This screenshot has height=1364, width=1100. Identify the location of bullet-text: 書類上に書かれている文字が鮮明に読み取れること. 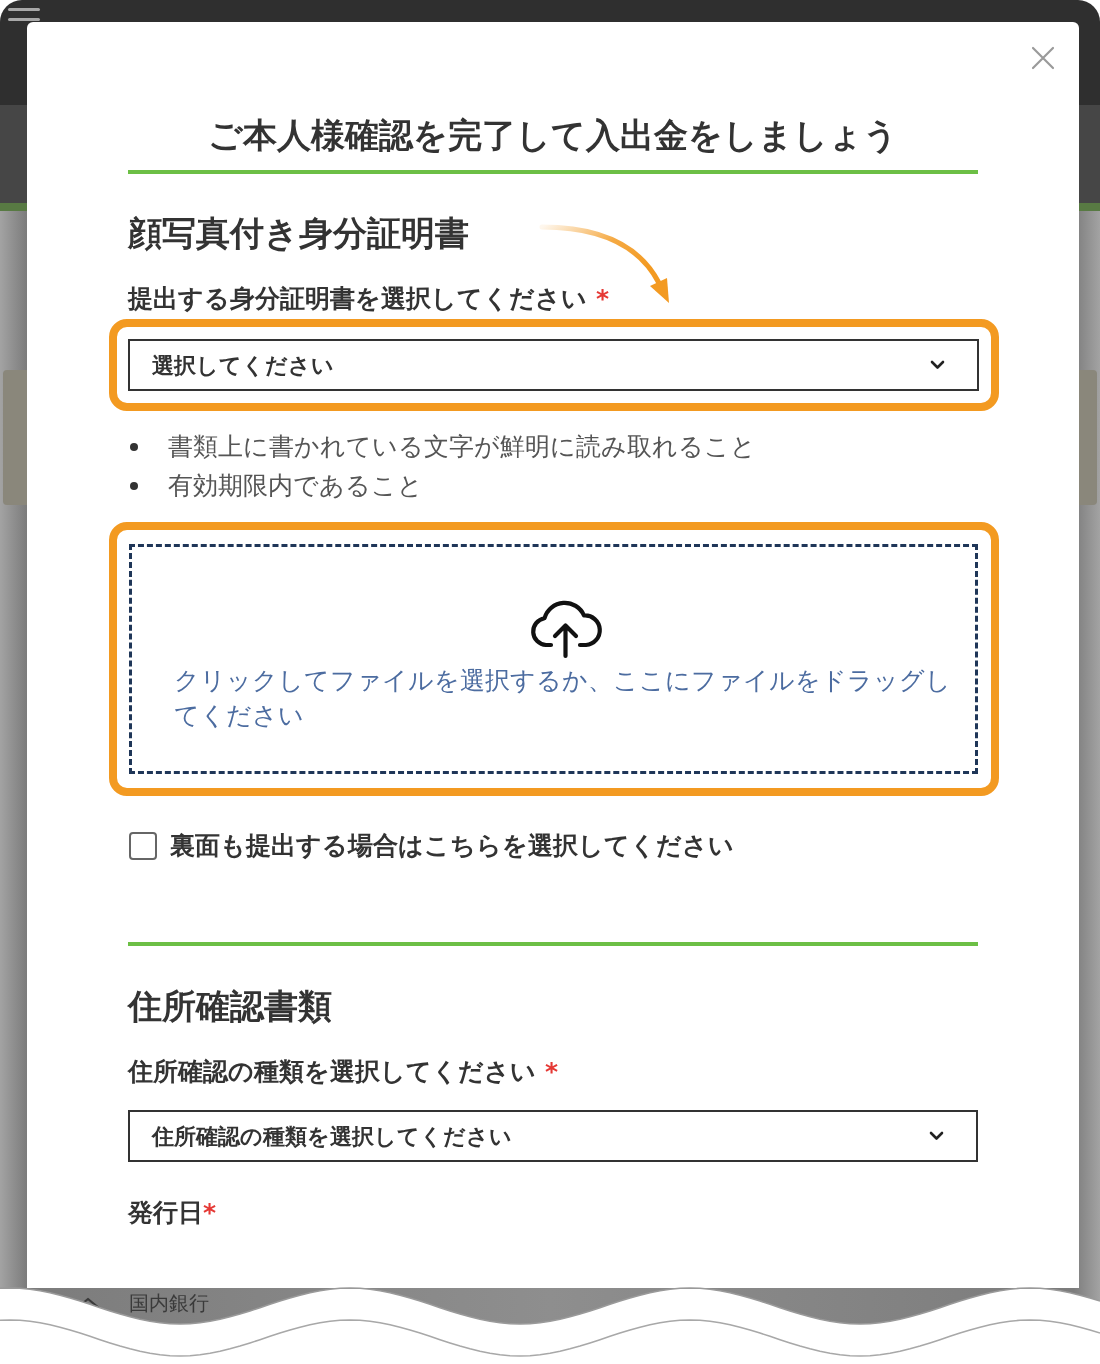
(462, 447).